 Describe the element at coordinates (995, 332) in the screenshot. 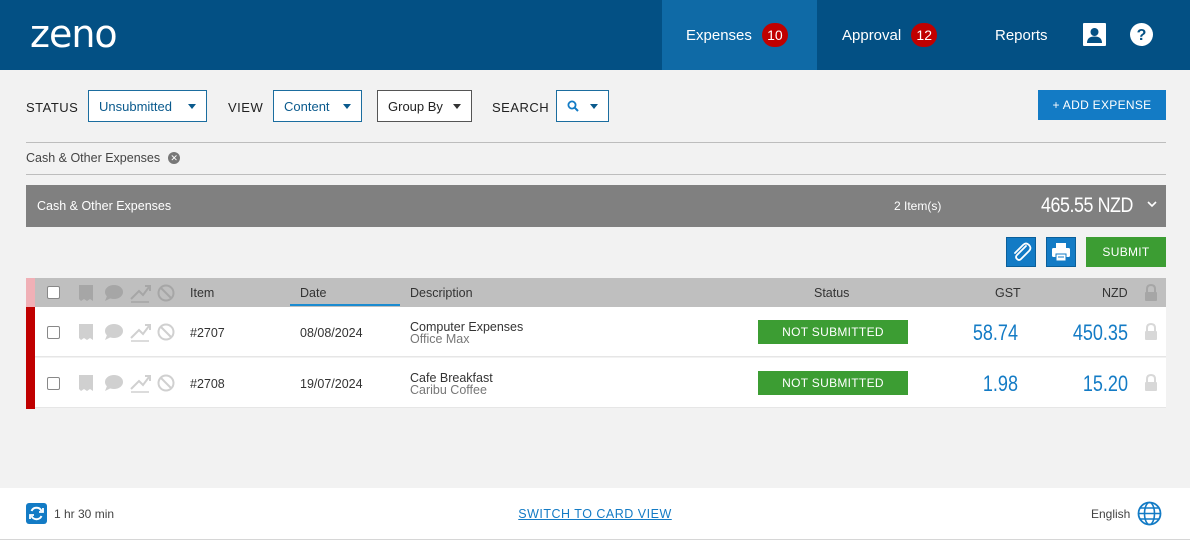

I see `gst-amount: 58.74` at that location.